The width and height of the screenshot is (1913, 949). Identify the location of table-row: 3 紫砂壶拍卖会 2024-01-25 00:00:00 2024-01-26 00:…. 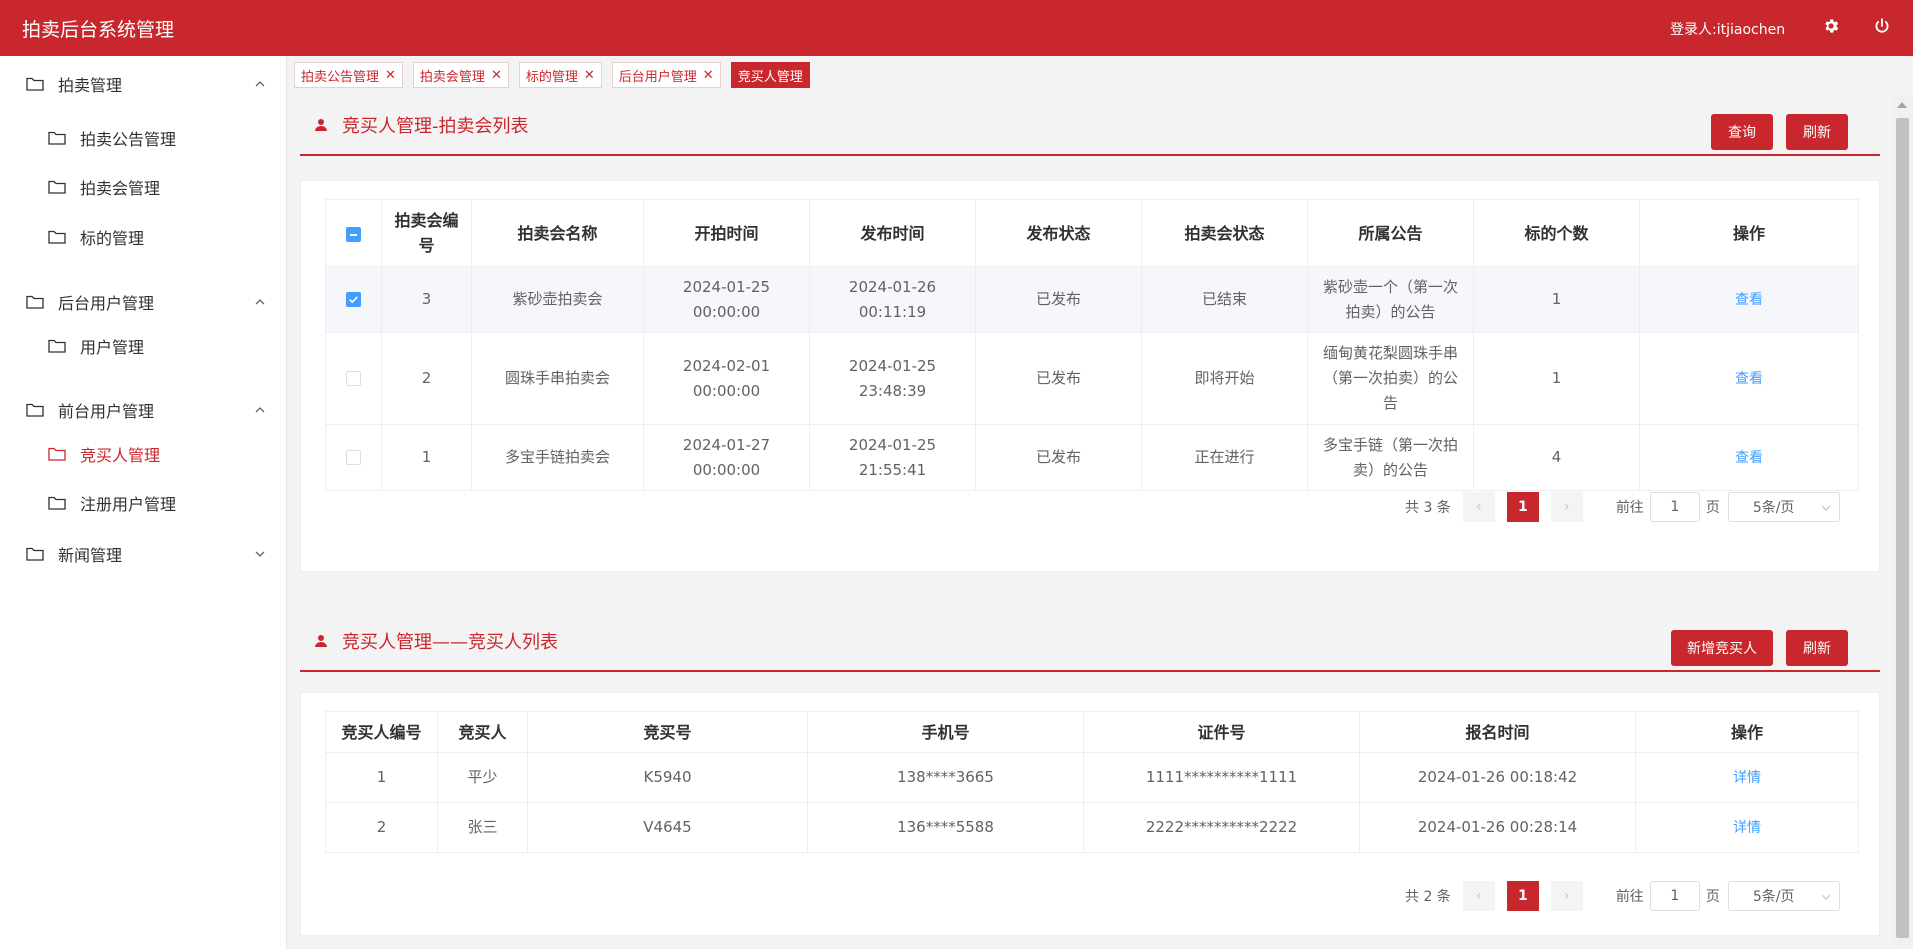
(1092, 299).